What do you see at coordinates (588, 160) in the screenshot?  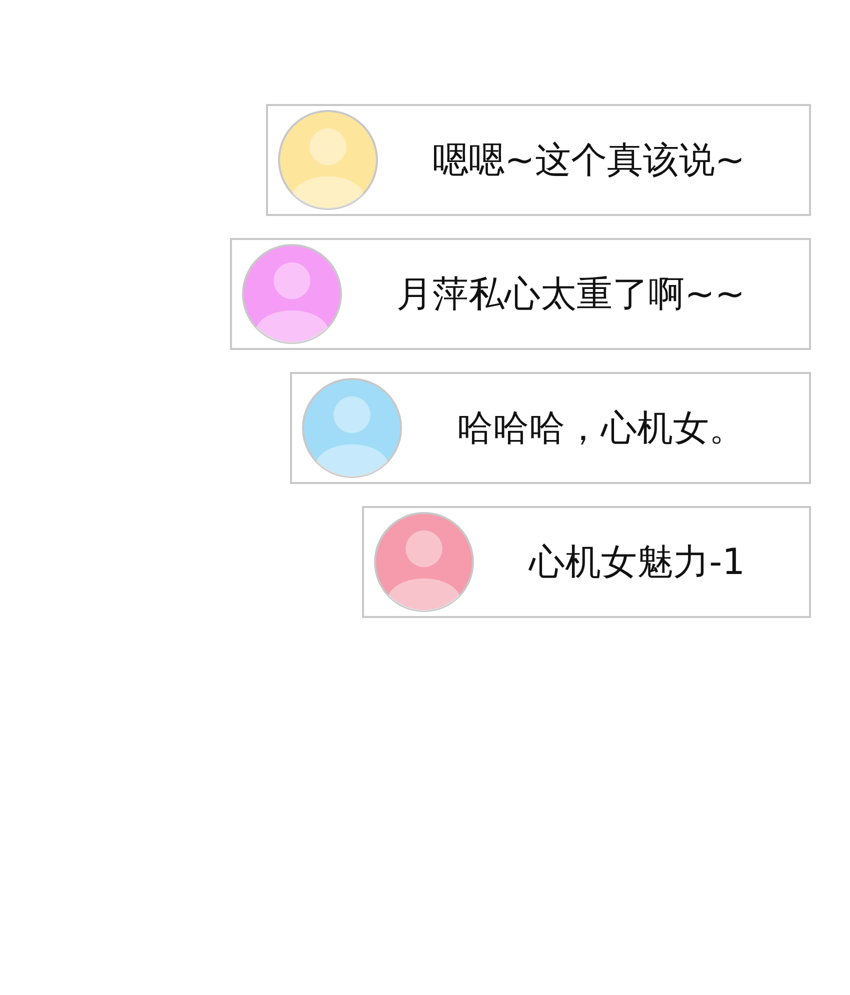 I see `comment-text: 嗯嗯~这个真该说~` at bounding box center [588, 160].